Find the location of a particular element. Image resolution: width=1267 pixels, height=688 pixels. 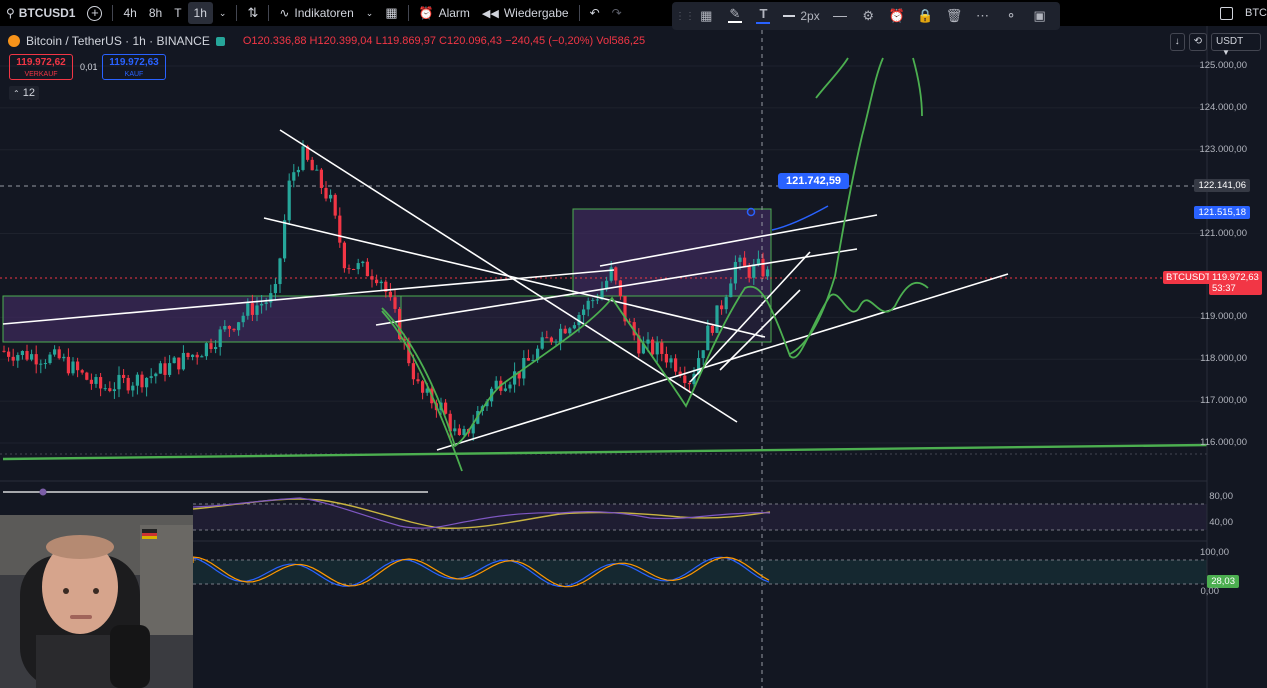

templates-button: ▦ is located at coordinates (391, 13).